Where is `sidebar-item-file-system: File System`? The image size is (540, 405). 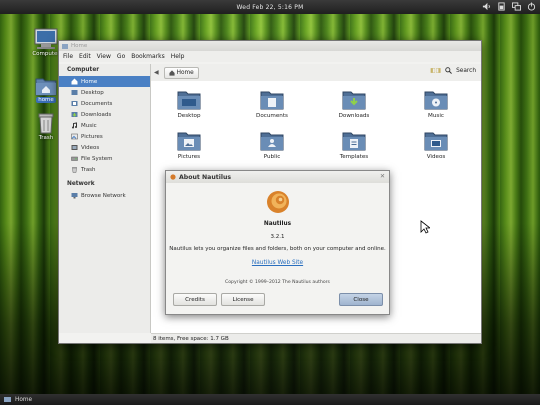 sidebar-item-file-system: File System is located at coordinates (104, 158).